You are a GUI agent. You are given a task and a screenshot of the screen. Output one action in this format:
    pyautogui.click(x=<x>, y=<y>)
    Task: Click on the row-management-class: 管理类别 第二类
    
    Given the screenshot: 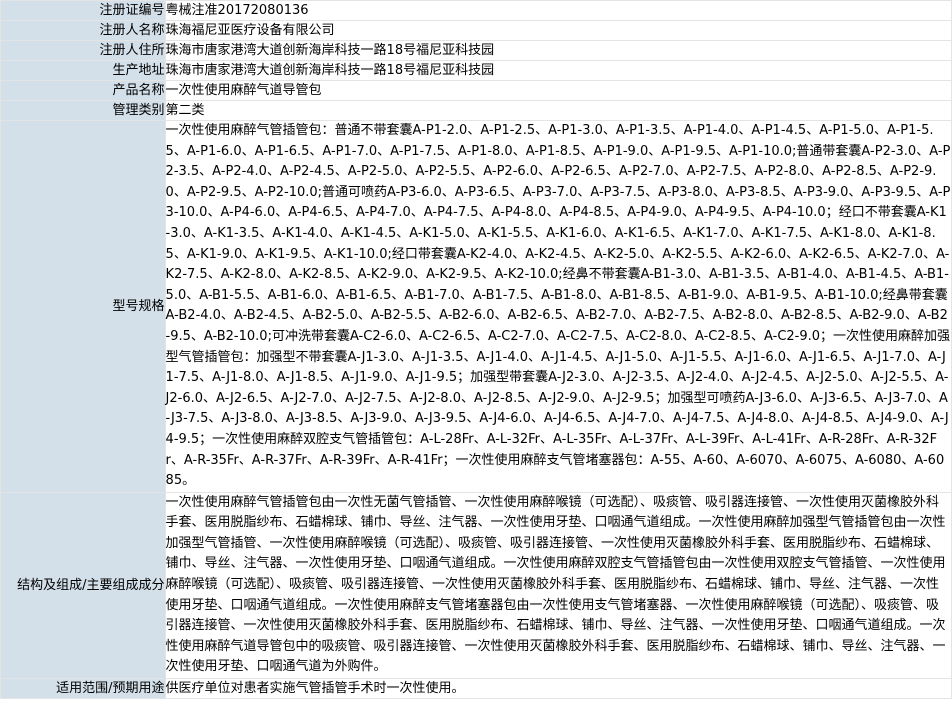 What is the action you would take?
    pyautogui.click(x=476, y=110)
    